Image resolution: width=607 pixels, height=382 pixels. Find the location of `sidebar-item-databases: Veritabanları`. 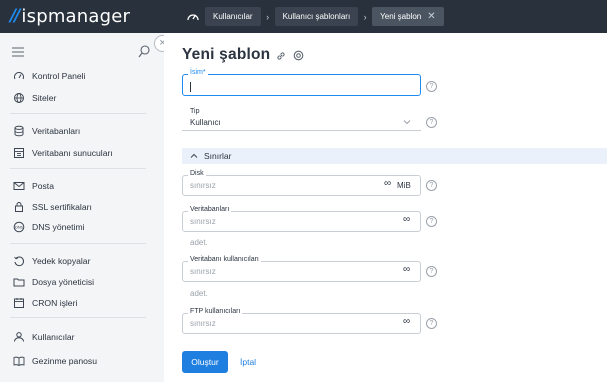

sidebar-item-databases: Veritabanları is located at coordinates (82, 131).